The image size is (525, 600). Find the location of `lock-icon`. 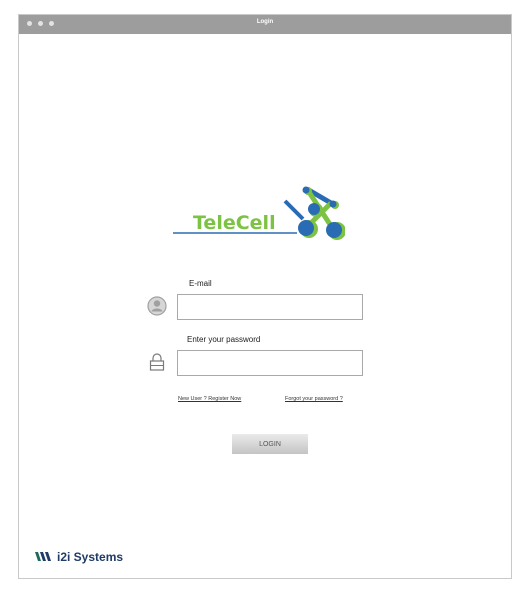

lock-icon is located at coordinates (157, 362).